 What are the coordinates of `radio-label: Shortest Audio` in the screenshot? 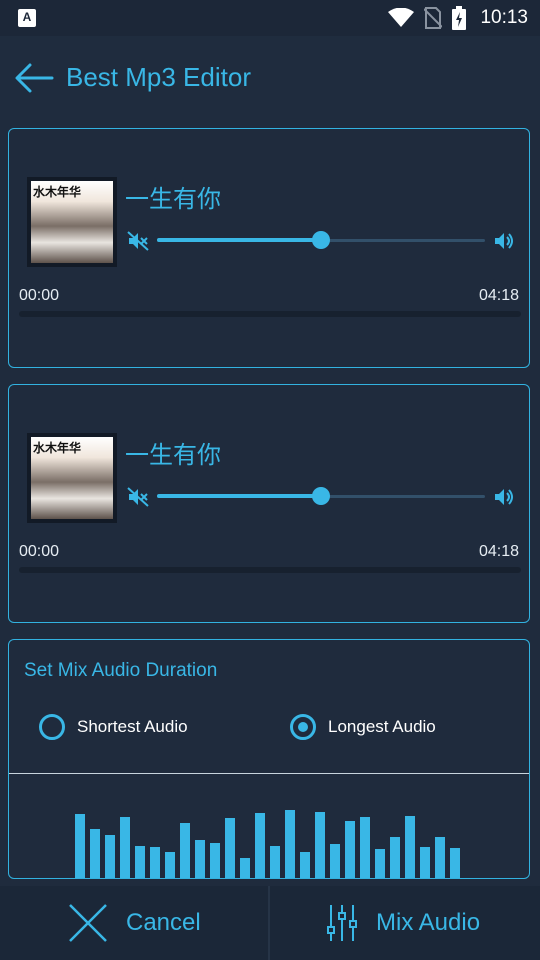 It's located at (132, 726).